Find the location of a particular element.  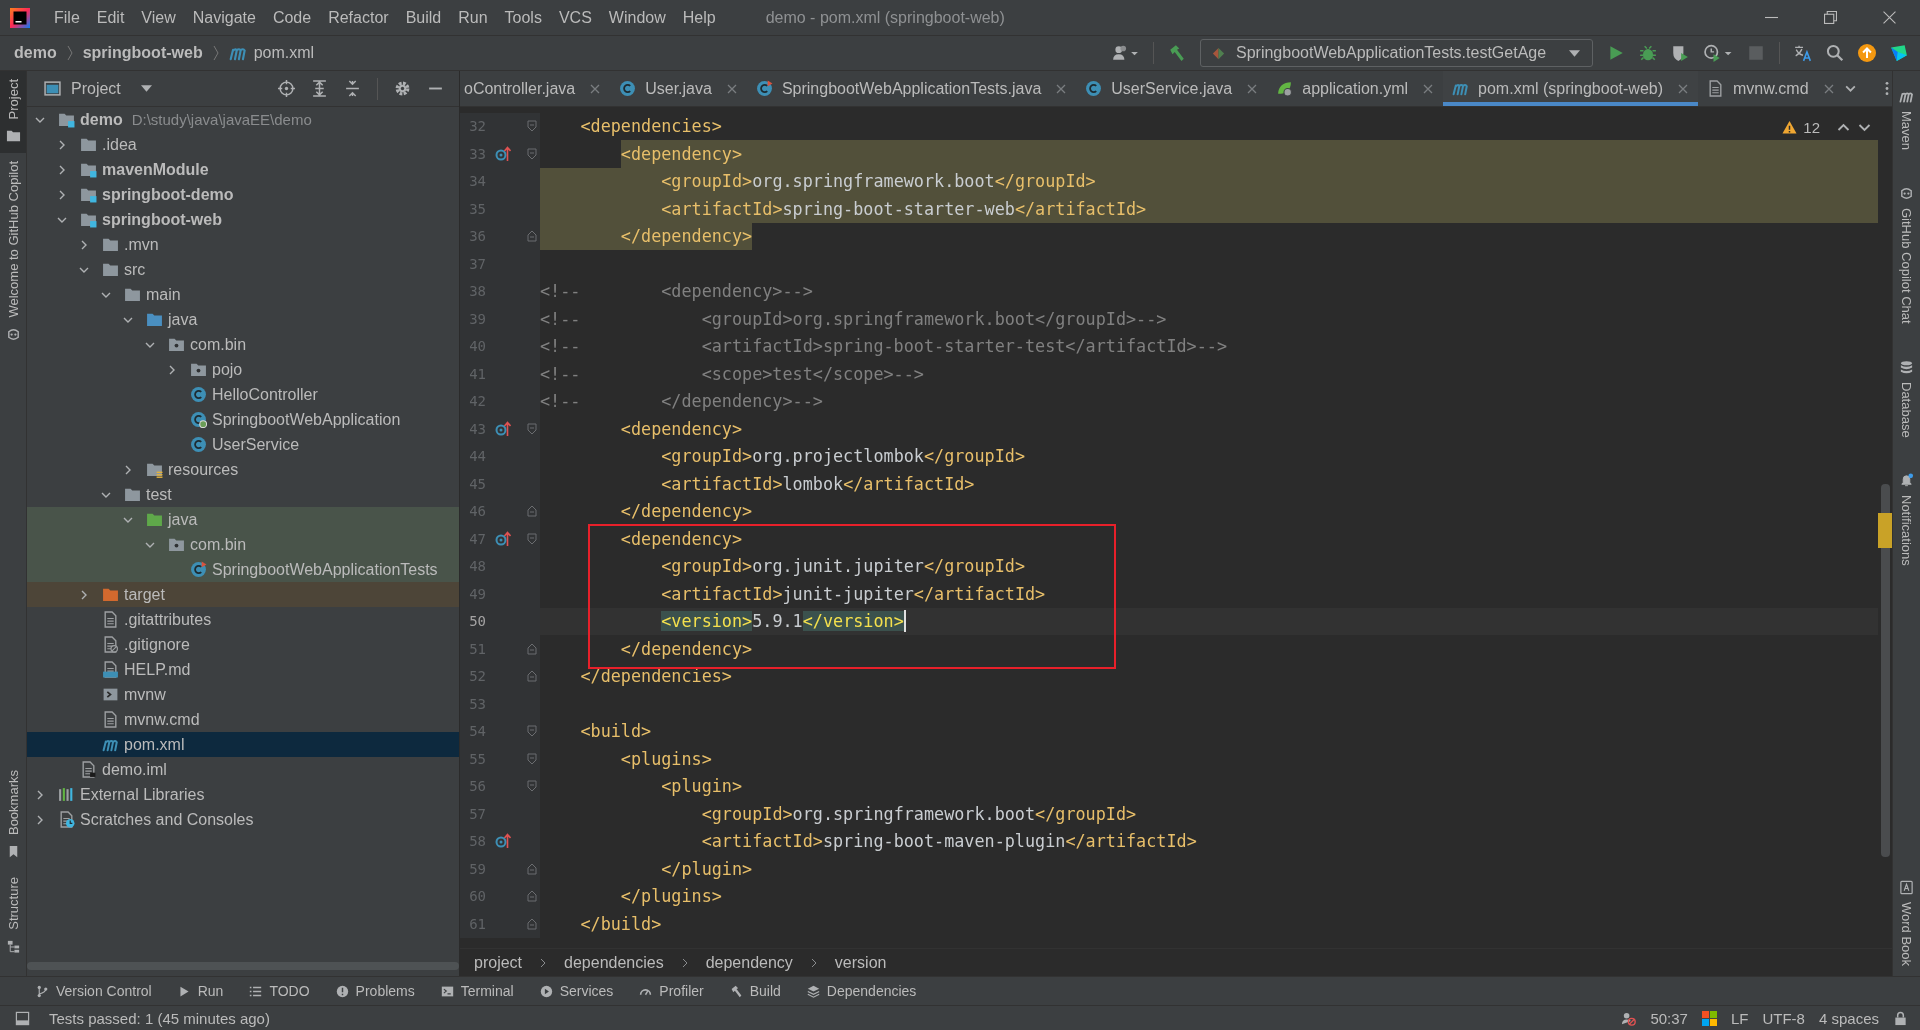

line-separator: LF is located at coordinates (1739, 1018).